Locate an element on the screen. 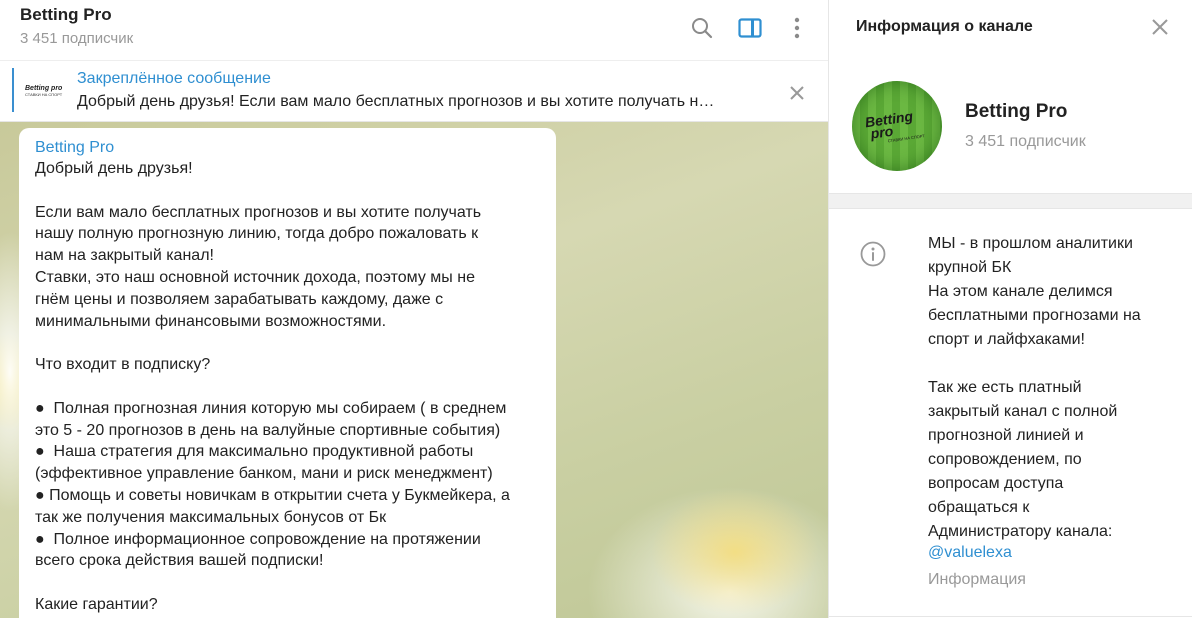  close-pinned-button is located at coordinates (797, 93).